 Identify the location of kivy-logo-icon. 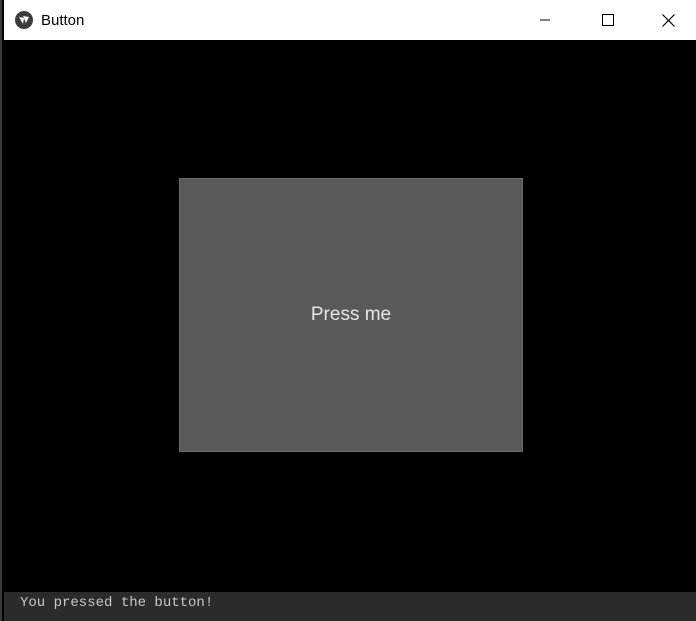
(24, 20).